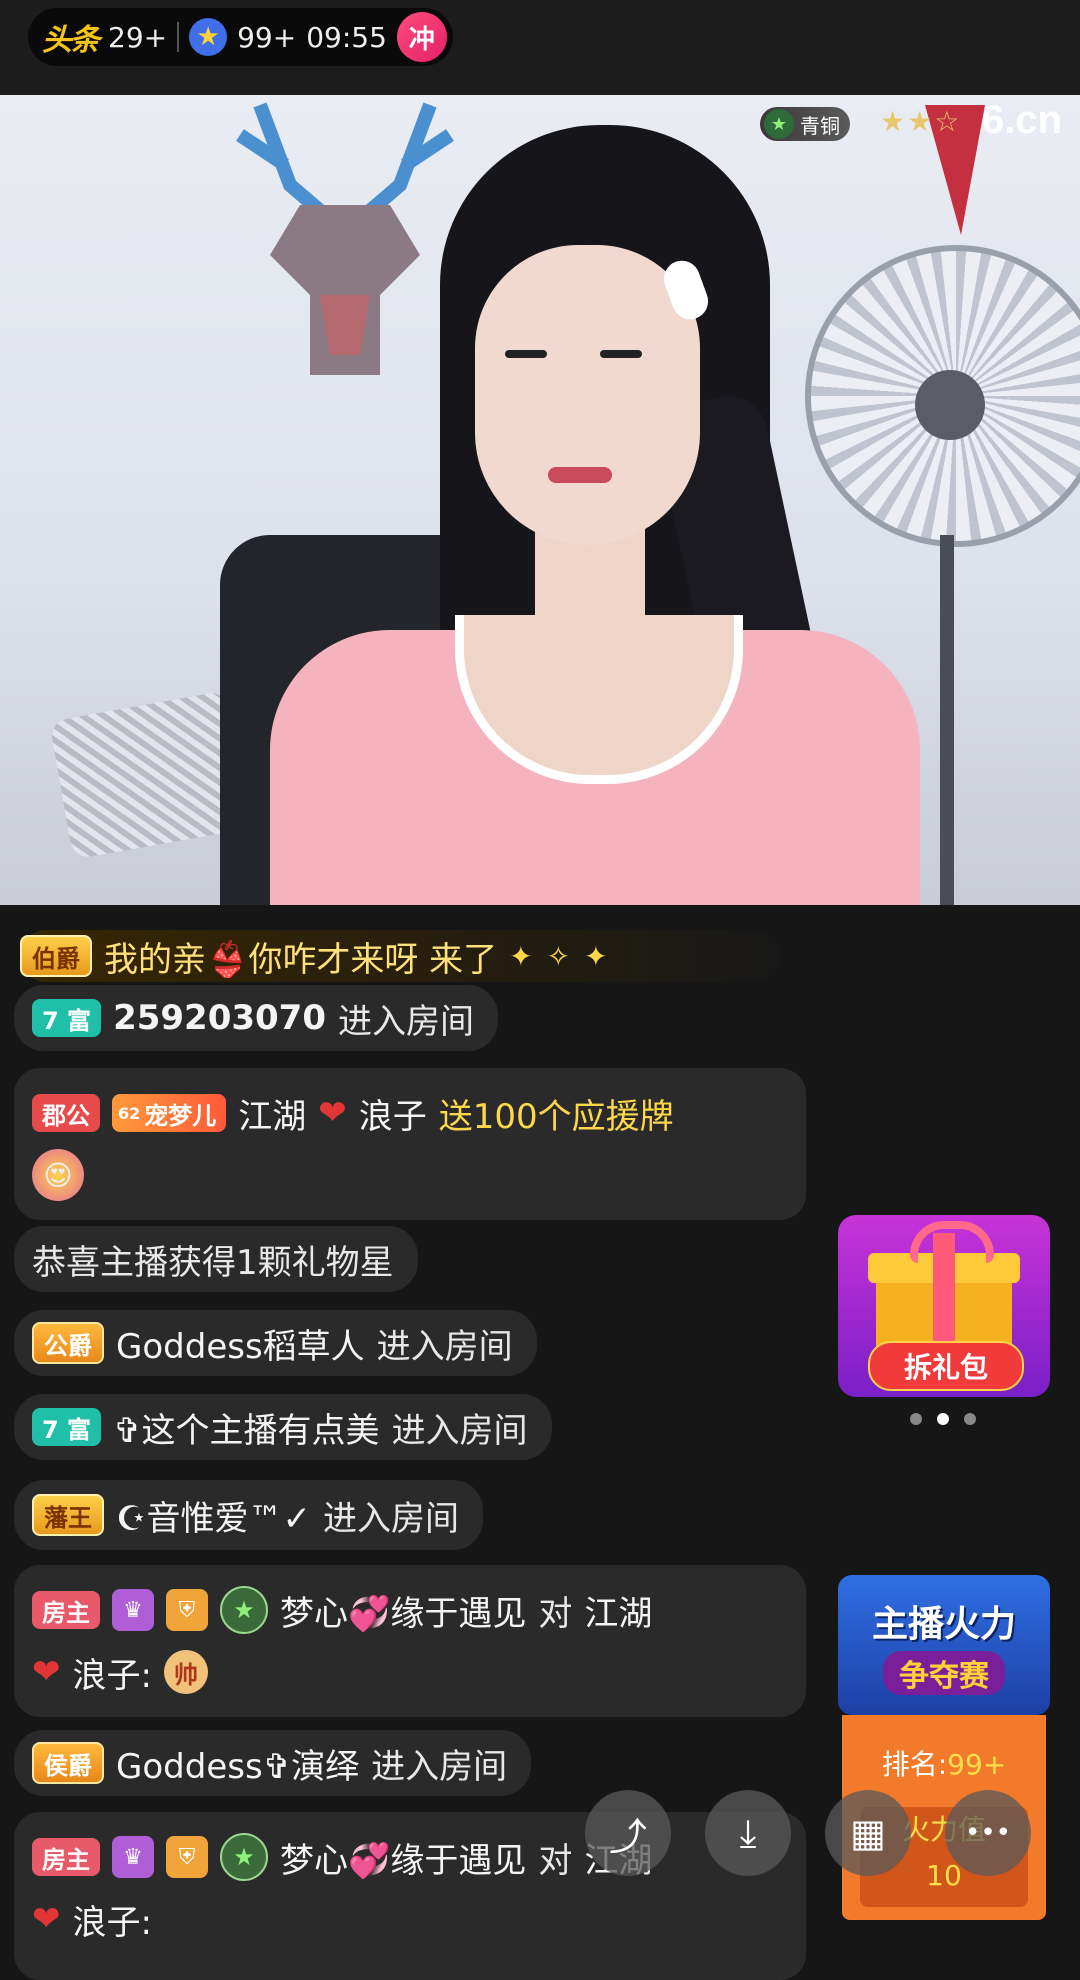 The width and height of the screenshot is (1080, 1980). I want to click on gift-emoji-icon: 😍, so click(58, 1175).